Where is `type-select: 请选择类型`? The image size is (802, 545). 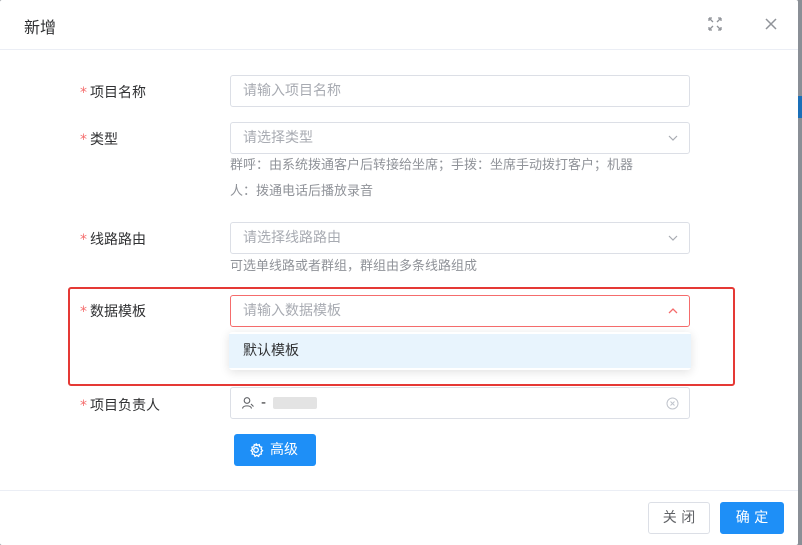 type-select: 请选择类型 is located at coordinates (460, 138).